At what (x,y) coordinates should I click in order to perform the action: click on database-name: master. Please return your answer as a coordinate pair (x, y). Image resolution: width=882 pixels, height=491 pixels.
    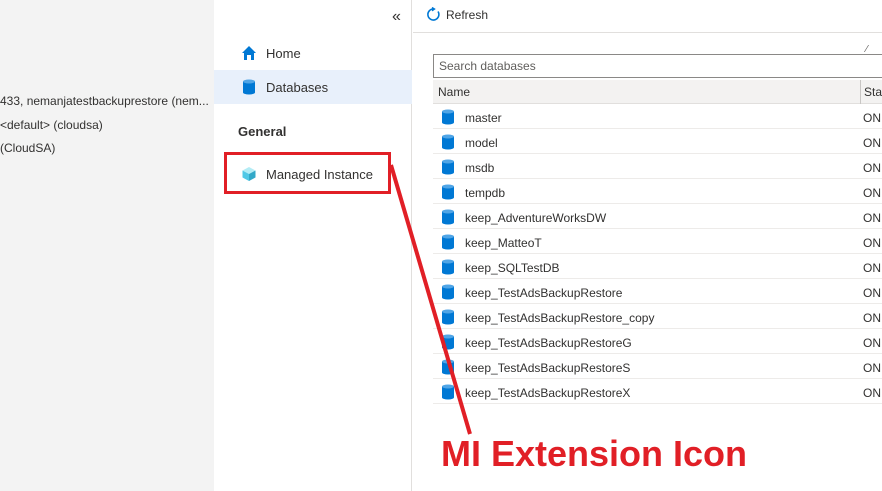
    Looking at the image, I should click on (483, 118).